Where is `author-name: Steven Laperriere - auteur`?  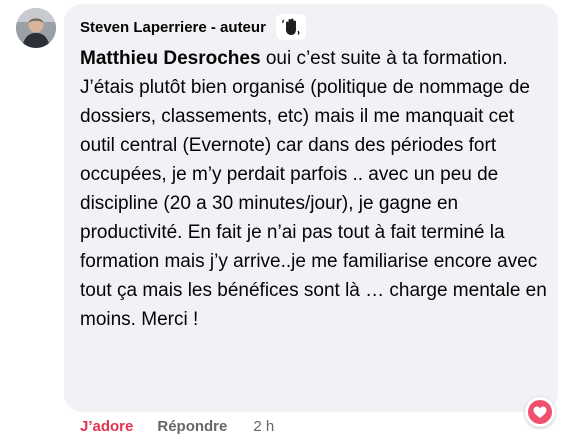
author-name: Steven Laperriere - auteur is located at coordinates (173, 27).